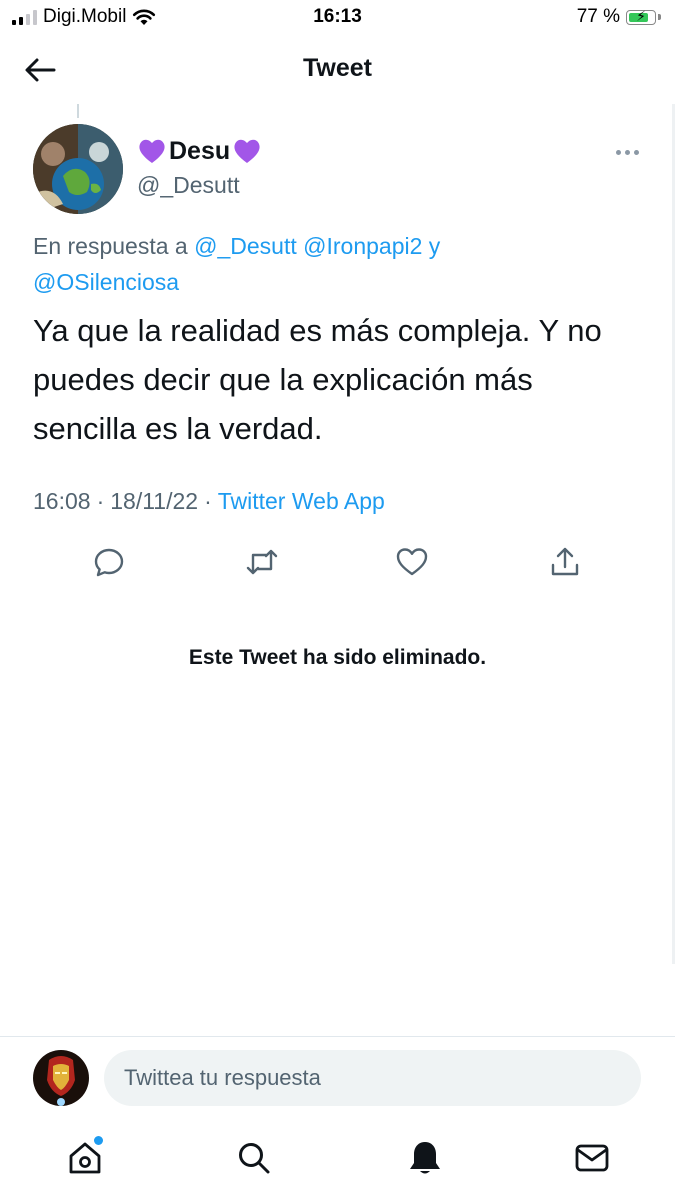 This screenshot has height=1200, width=675. Describe the element at coordinates (337, 1036) in the screenshot. I see `divider` at that location.